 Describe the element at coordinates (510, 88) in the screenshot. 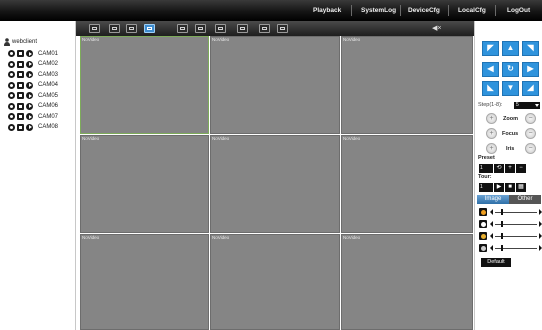

I see `ptz-down-button: ▼` at that location.